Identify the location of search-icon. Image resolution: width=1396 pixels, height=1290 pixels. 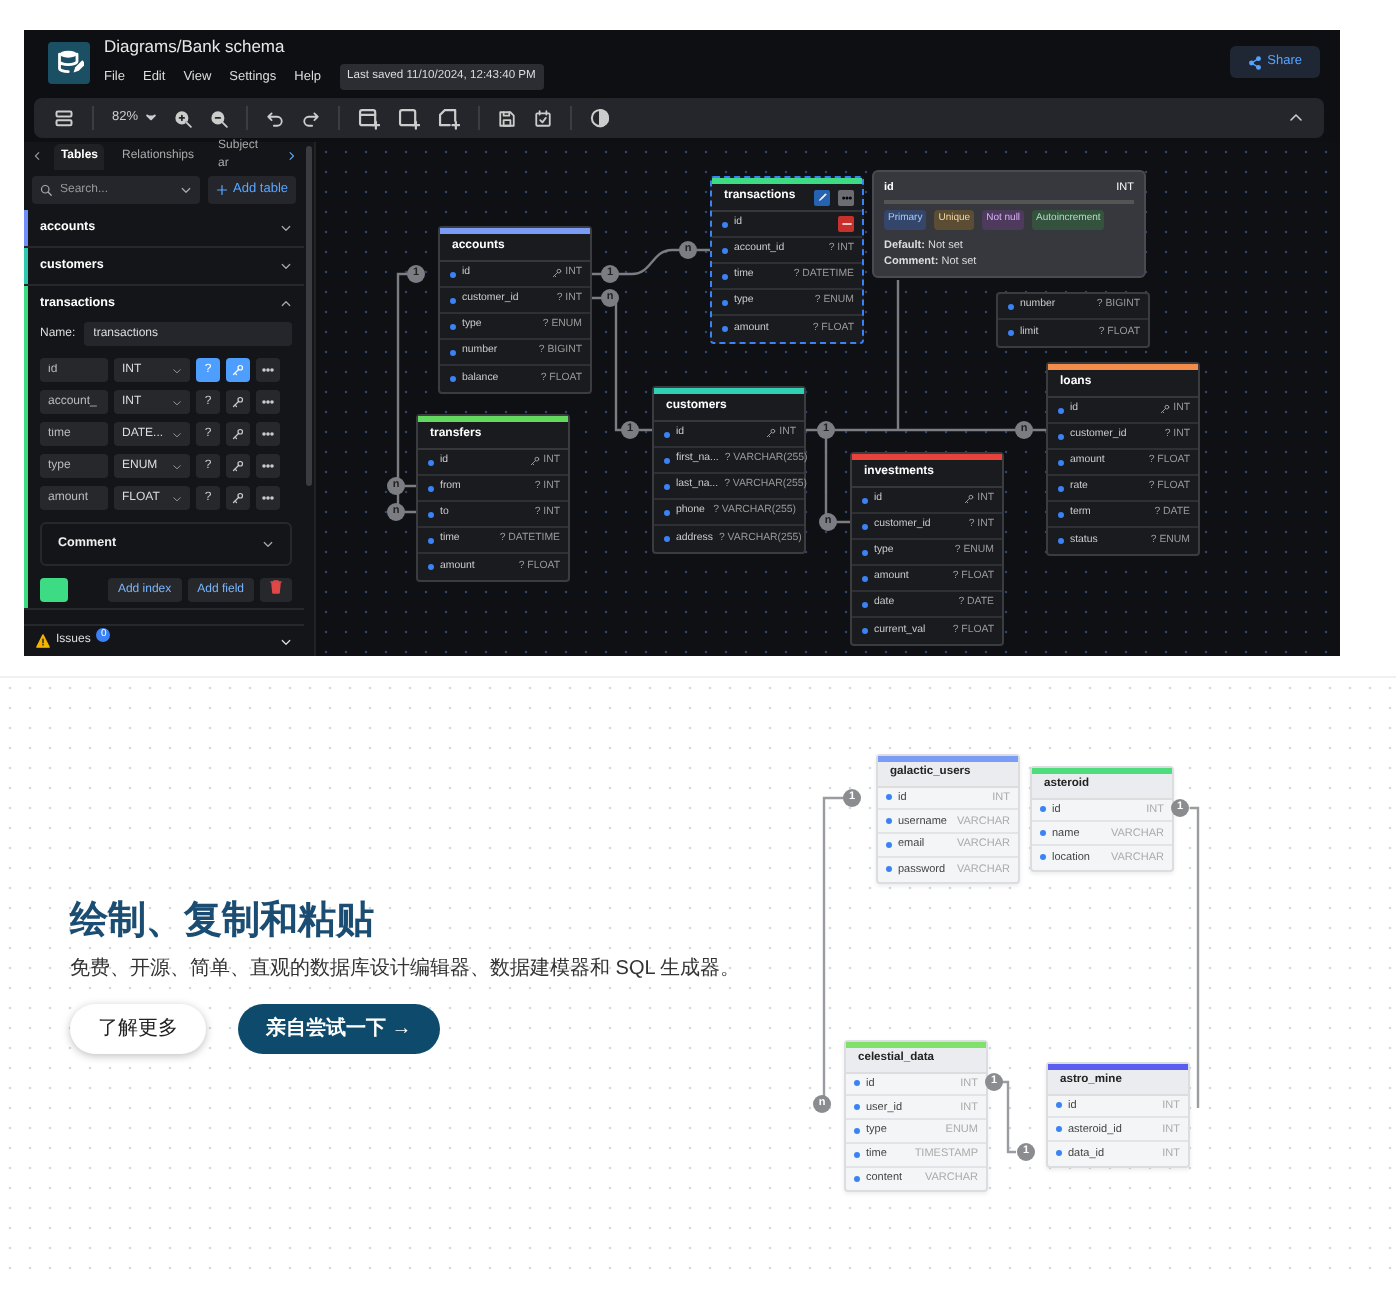
(46, 190).